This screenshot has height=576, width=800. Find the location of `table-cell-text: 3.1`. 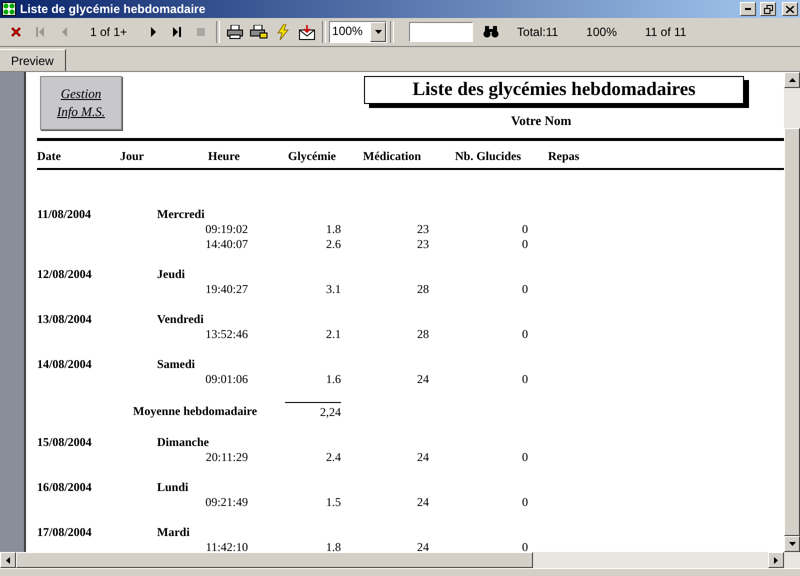

table-cell-text: 3.1 is located at coordinates (333, 289).